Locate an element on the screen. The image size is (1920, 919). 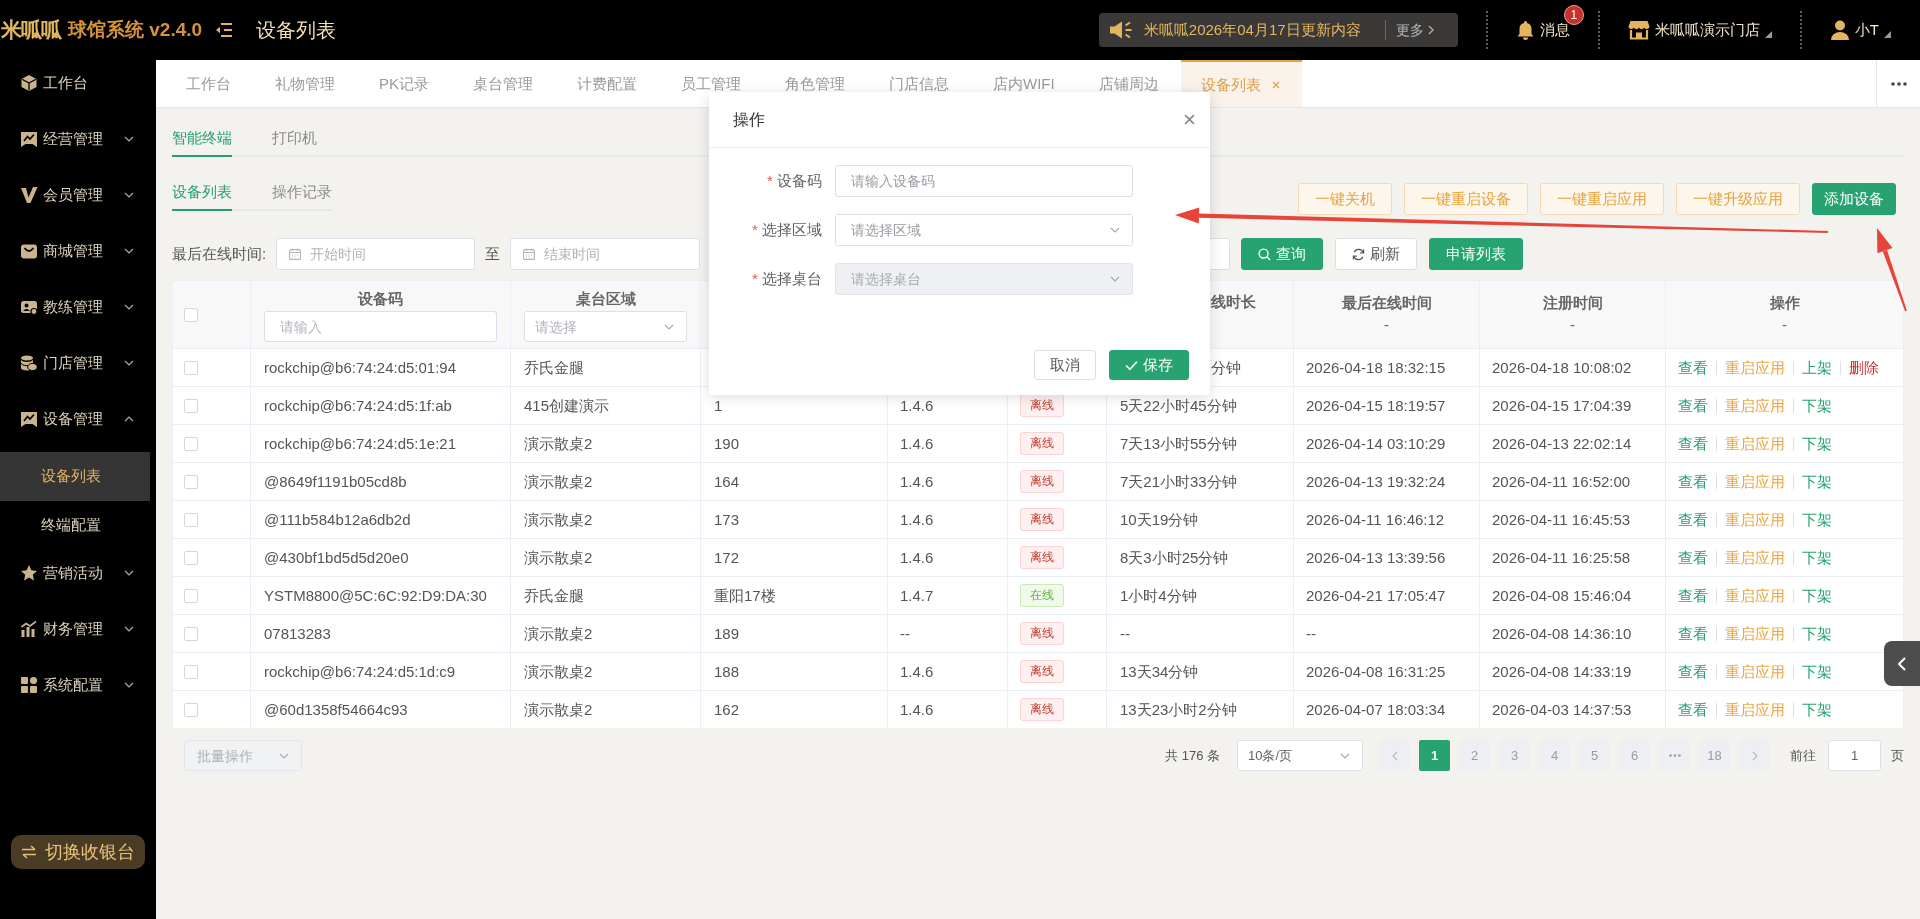
apply-list-button: 申请列表 is located at coordinates (1476, 254).